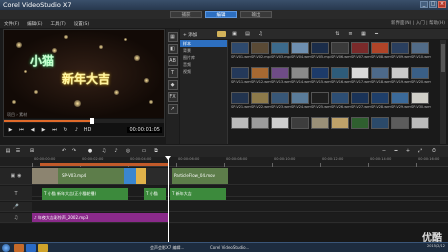 This screenshot has height=252, width=448. What do you see at coordinates (23, 114) in the screenshot?
I see `mode-clip: 素材` at bounding box center [23, 114].